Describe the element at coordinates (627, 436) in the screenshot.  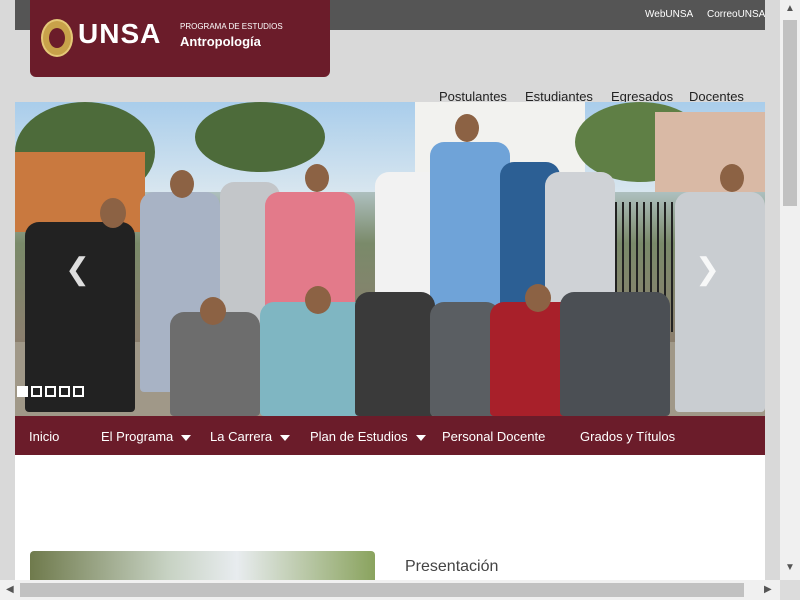
I see `menu-item-grados-y-titulos: Grados y Títulos` at that location.